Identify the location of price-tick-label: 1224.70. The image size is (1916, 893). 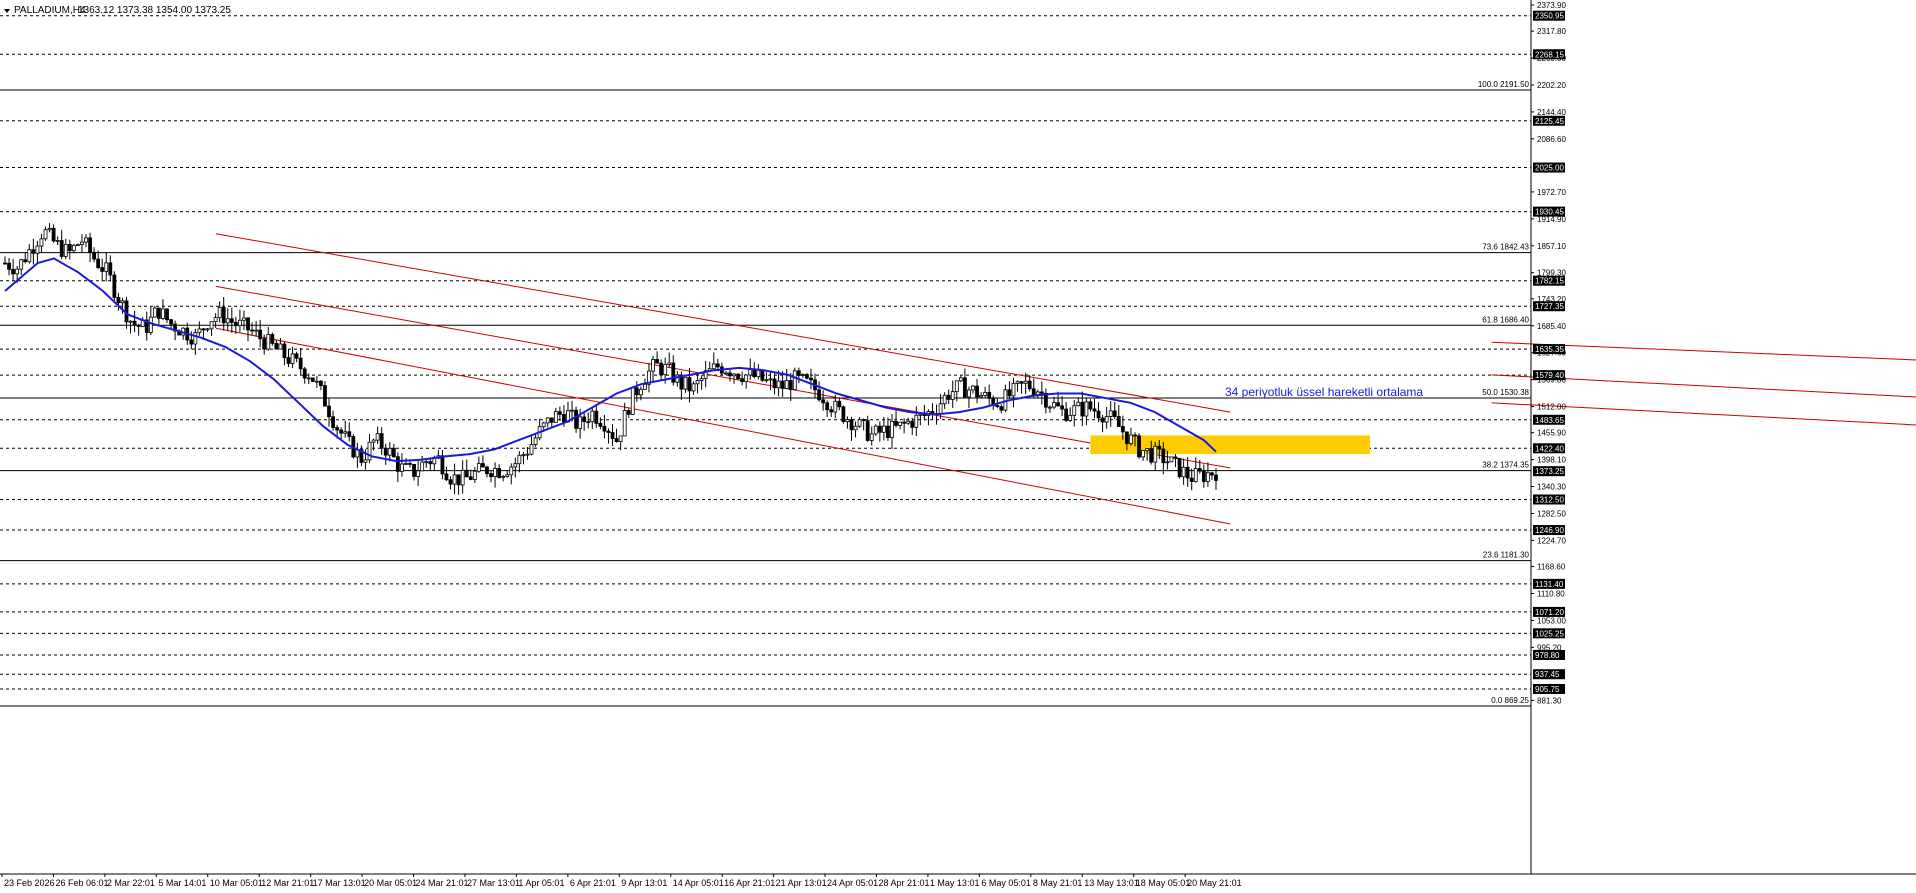
(1551, 540).